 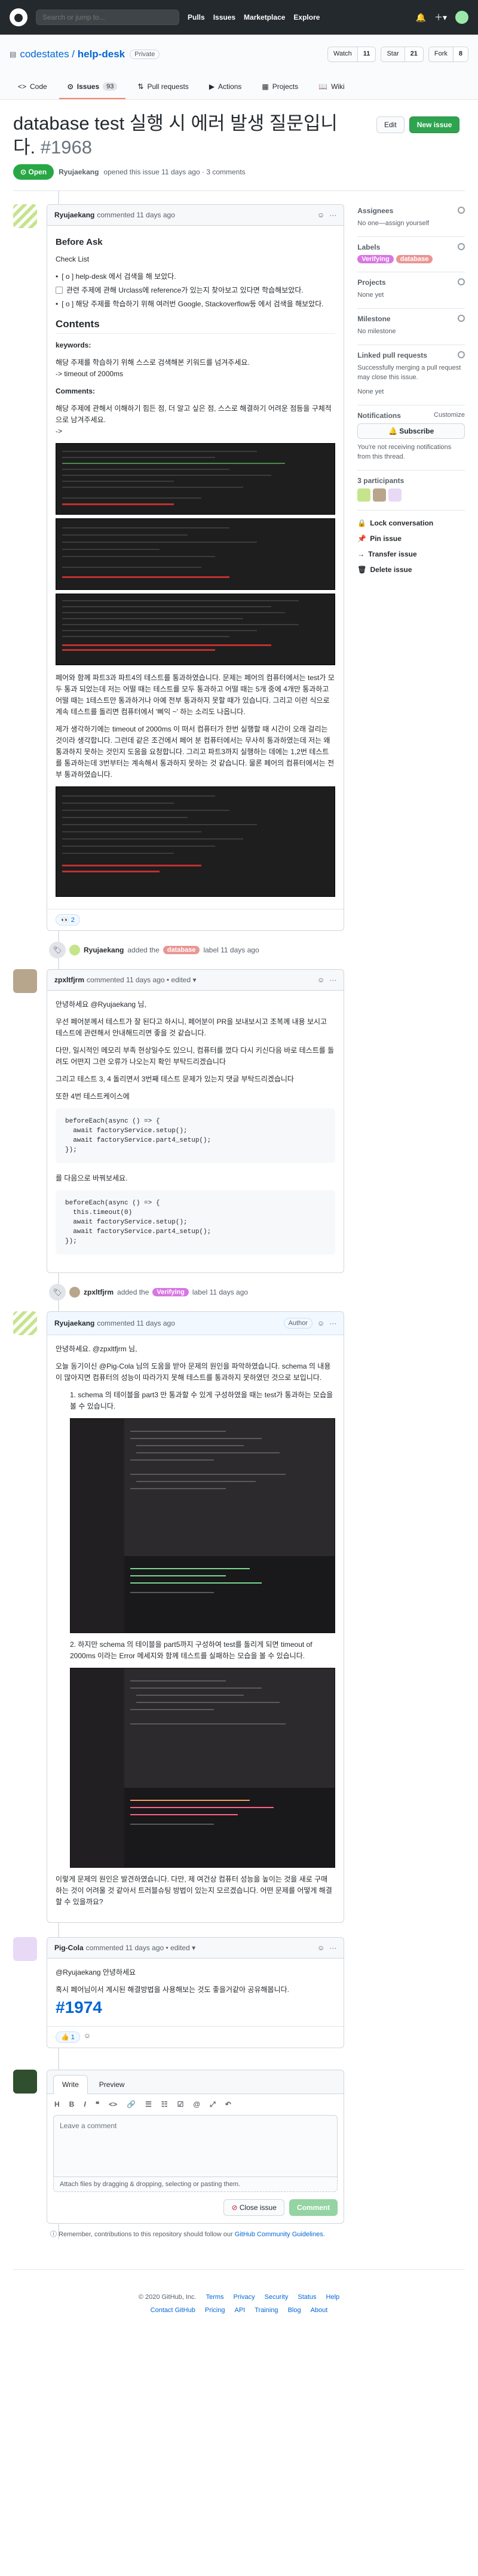 What do you see at coordinates (69, 980) in the screenshot?
I see `comment-author: zpxltfjrm` at bounding box center [69, 980].